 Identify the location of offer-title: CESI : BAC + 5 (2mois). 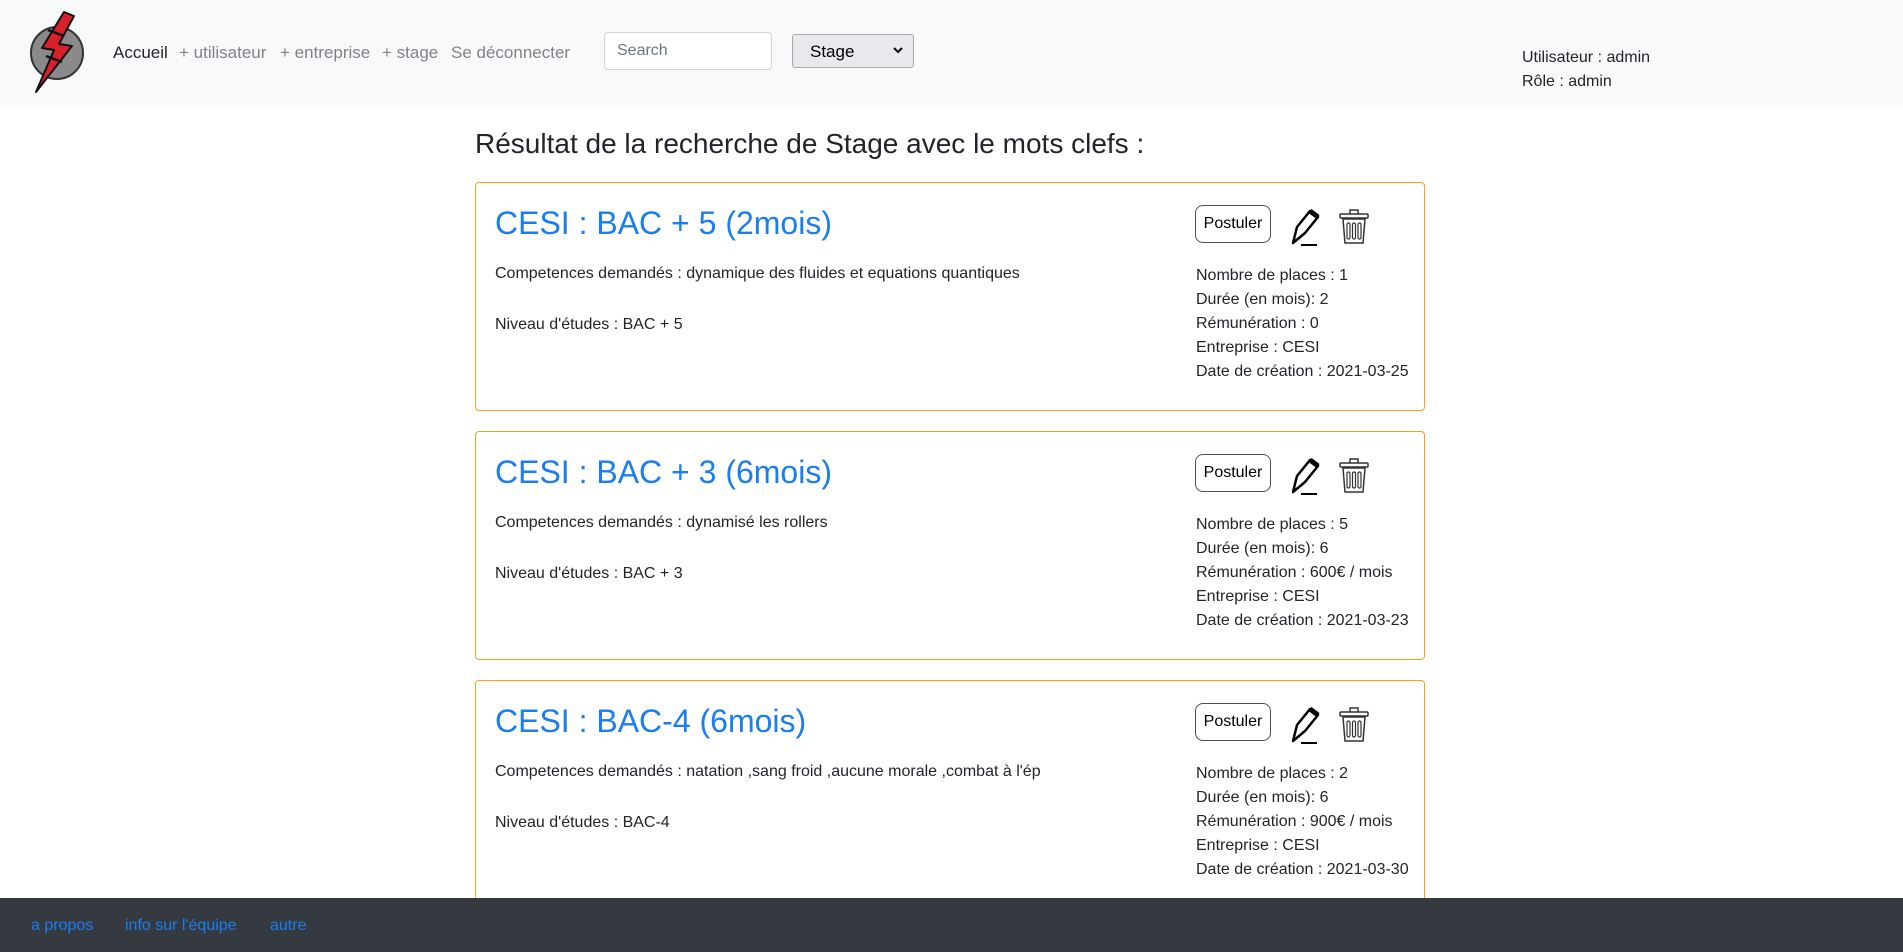
(663, 223).